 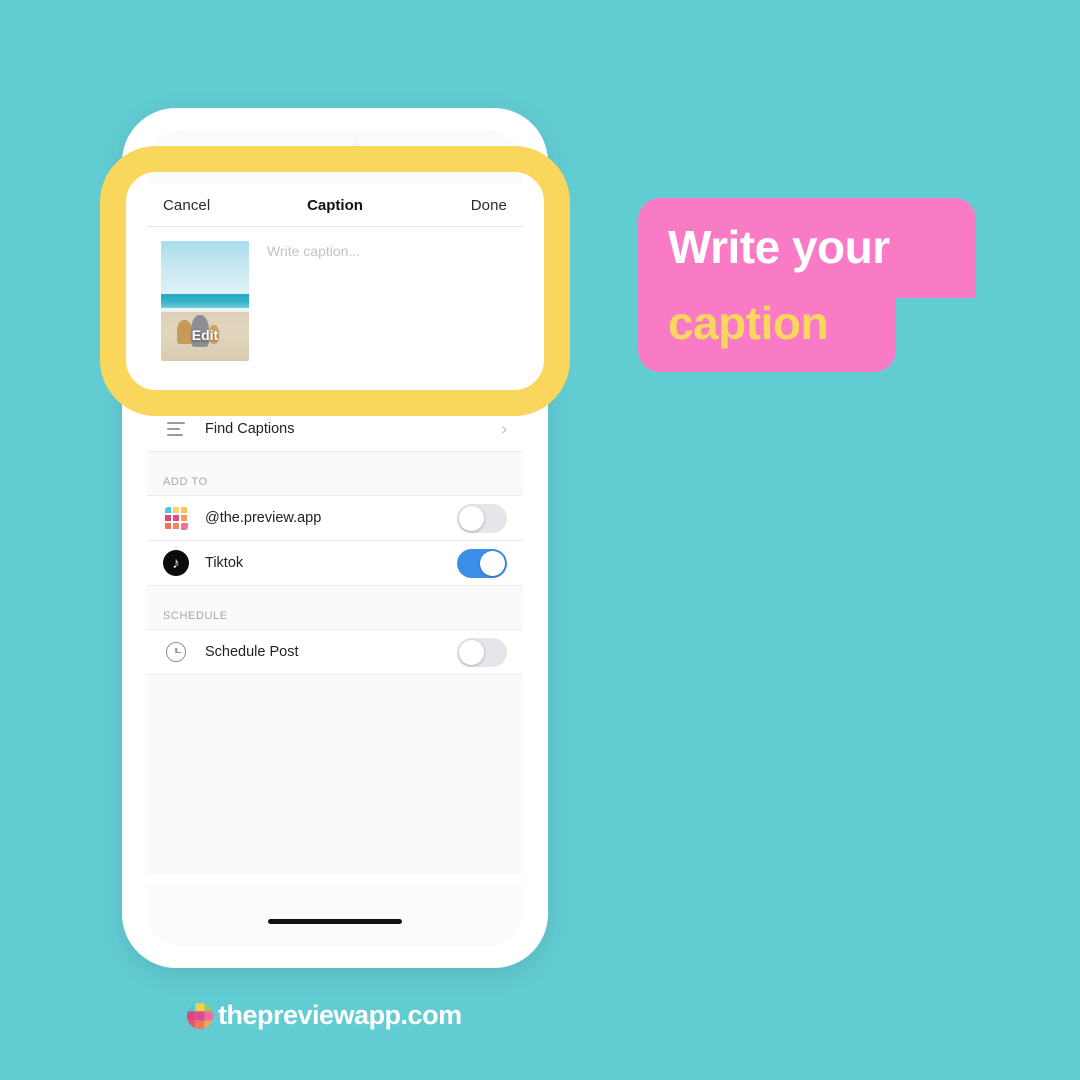 What do you see at coordinates (356, 148) in the screenshot?
I see `front-camera-icon` at bounding box center [356, 148].